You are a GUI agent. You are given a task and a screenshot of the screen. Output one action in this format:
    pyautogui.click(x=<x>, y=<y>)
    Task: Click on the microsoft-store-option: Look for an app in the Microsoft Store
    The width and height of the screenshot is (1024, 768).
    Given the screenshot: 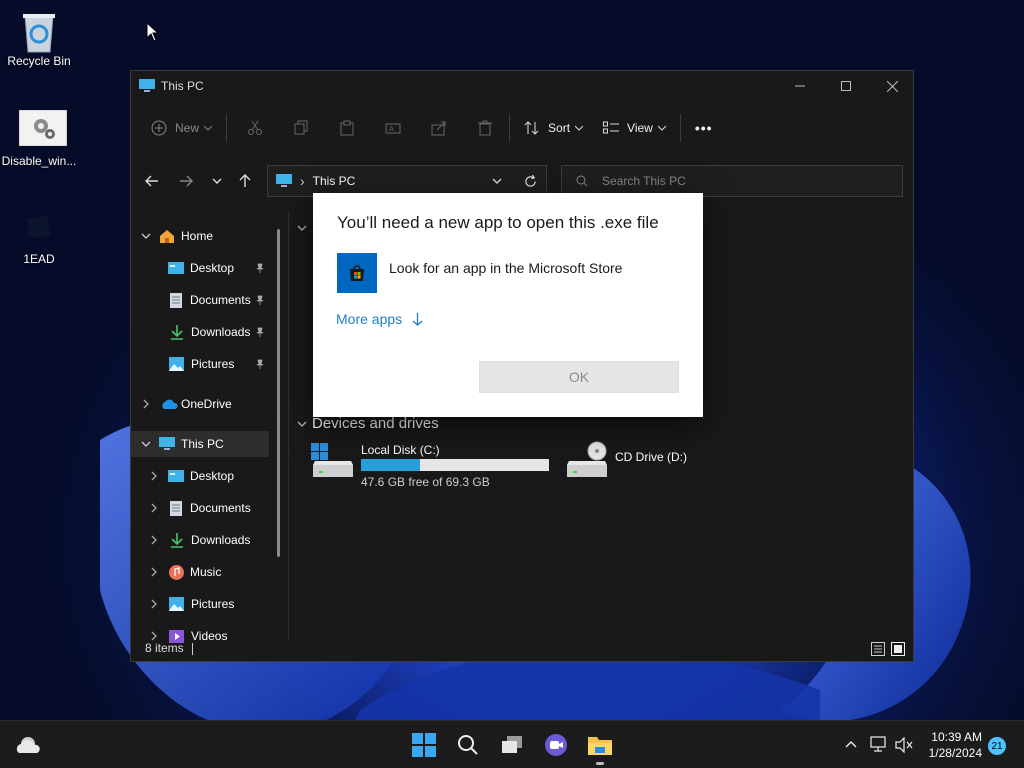 What is the action you would take?
    pyautogui.click(x=479, y=273)
    